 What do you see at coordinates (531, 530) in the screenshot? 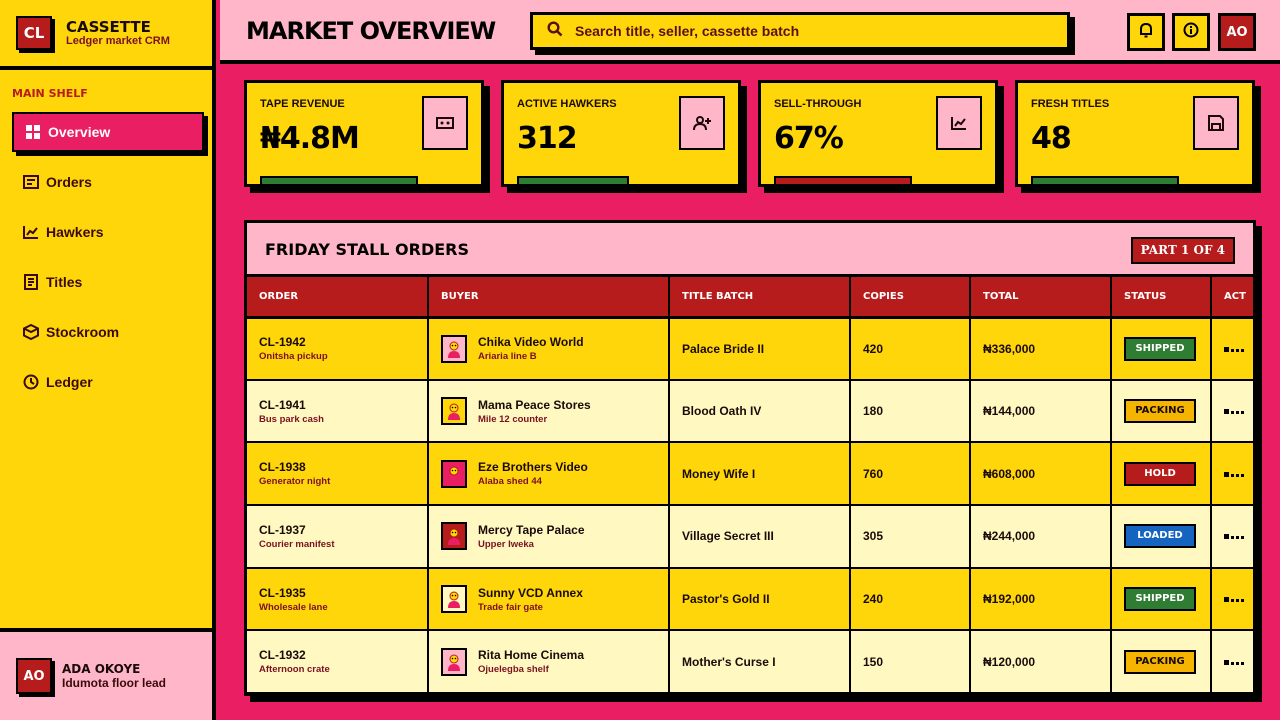
I see `buyer-name: Mercy Tape Palace` at bounding box center [531, 530].